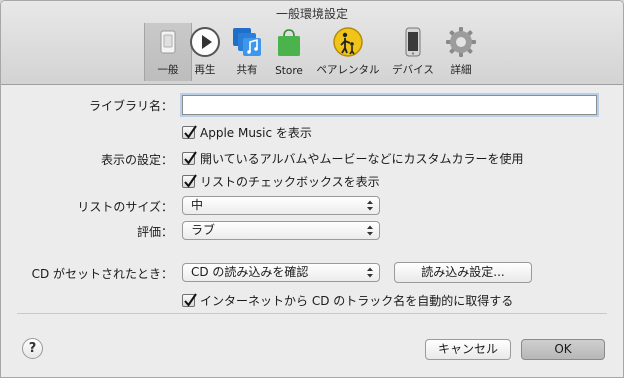  I want to click on general-switch-icon, so click(168, 42).